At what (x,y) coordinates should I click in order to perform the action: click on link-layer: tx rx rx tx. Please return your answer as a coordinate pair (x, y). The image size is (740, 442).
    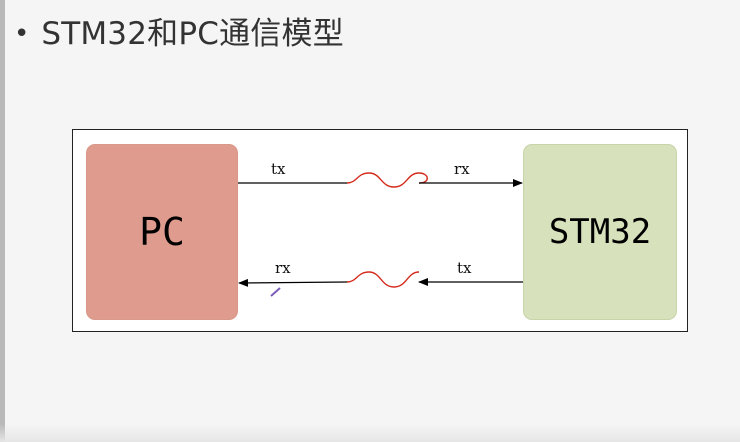
    Looking at the image, I should click on (380, 228).